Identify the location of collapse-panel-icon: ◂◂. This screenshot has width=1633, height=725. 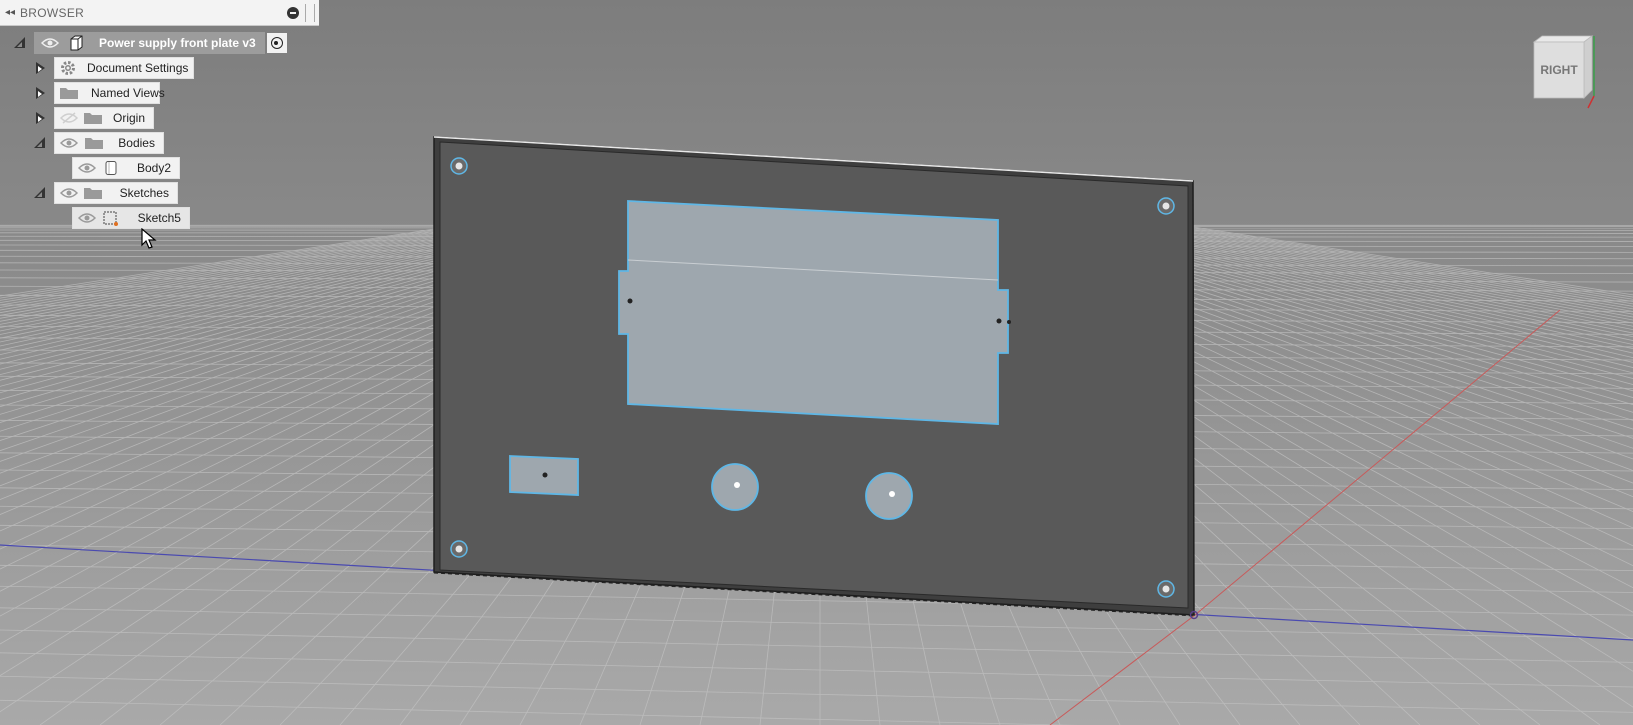
(10, 13).